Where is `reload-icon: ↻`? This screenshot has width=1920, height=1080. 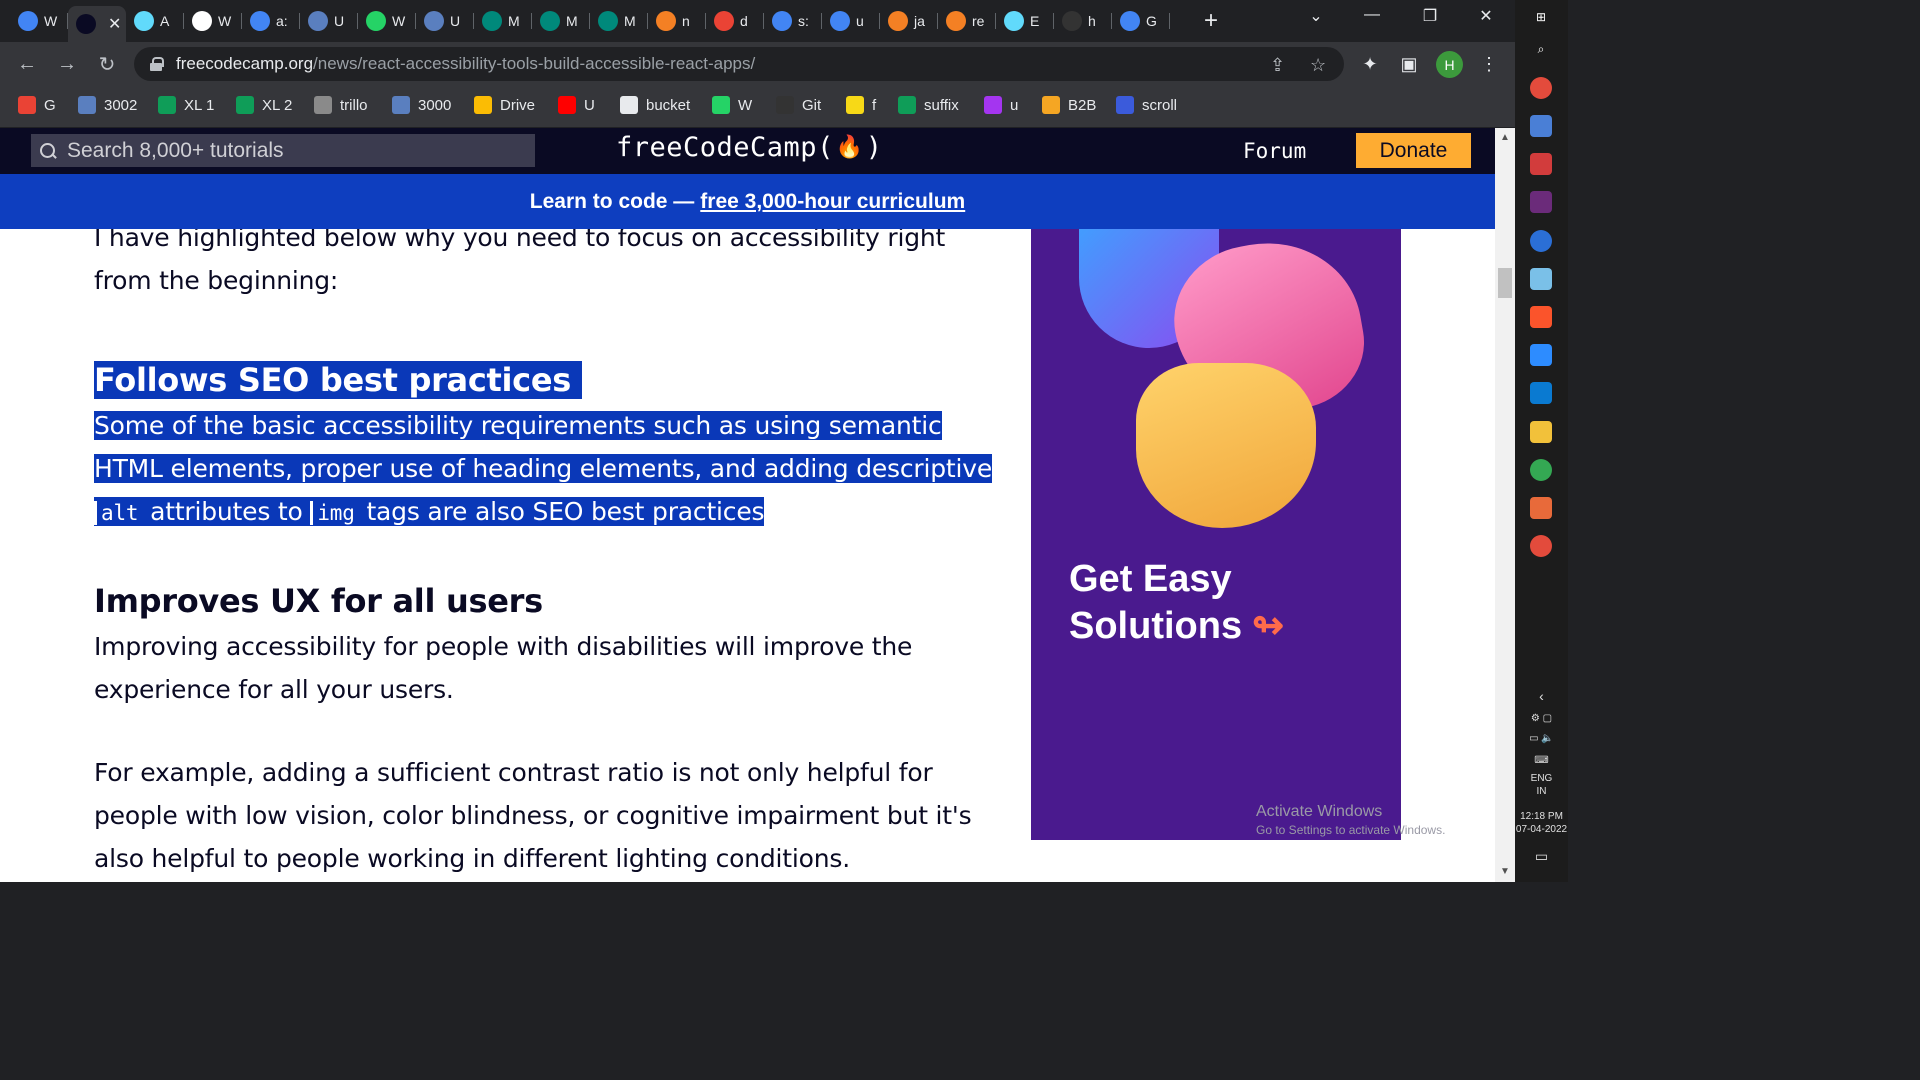 reload-icon: ↻ is located at coordinates (107, 64).